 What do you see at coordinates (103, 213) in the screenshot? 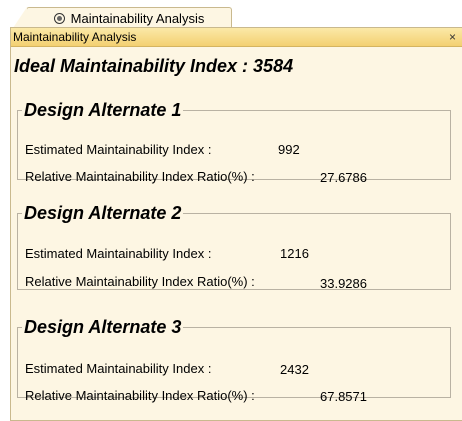
I see `design-alternate-2-title: Design Alternate 2` at bounding box center [103, 213].